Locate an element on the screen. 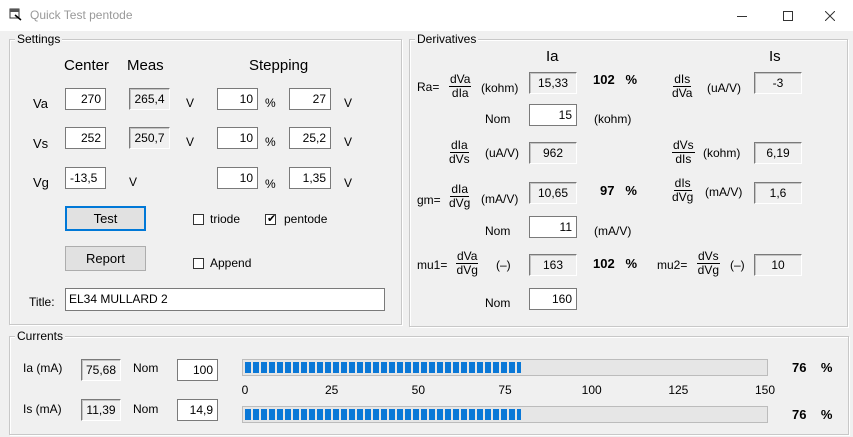  header-center: Center is located at coordinates (87, 65).